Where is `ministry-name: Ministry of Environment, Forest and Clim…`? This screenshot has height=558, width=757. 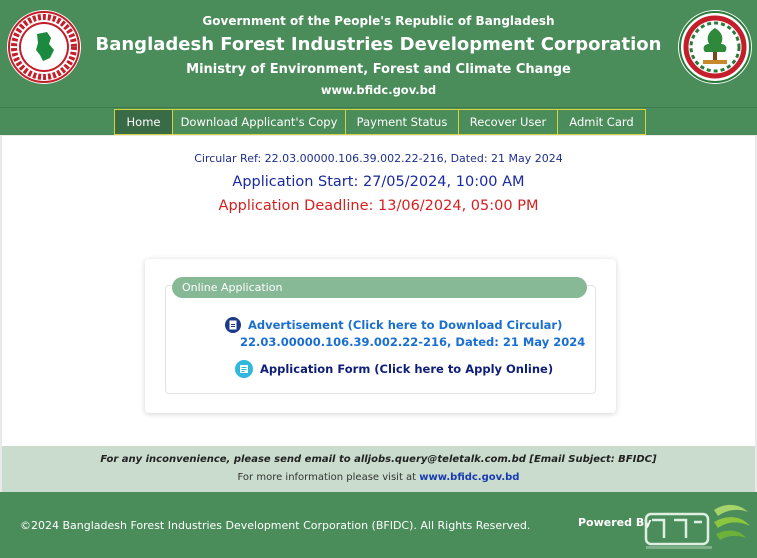 ministry-name: Ministry of Environment, Forest and Clim… is located at coordinates (378, 69).